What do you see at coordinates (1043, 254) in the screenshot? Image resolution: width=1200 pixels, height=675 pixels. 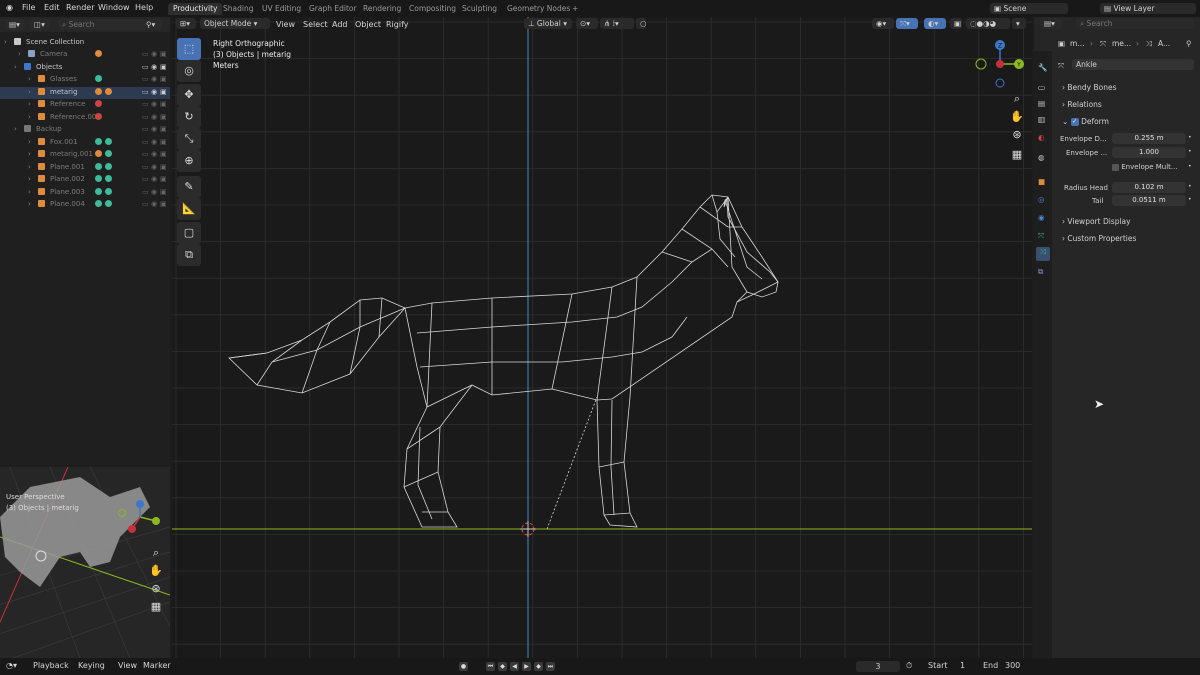 I see `bone-tab-icon: ⤨` at bounding box center [1043, 254].